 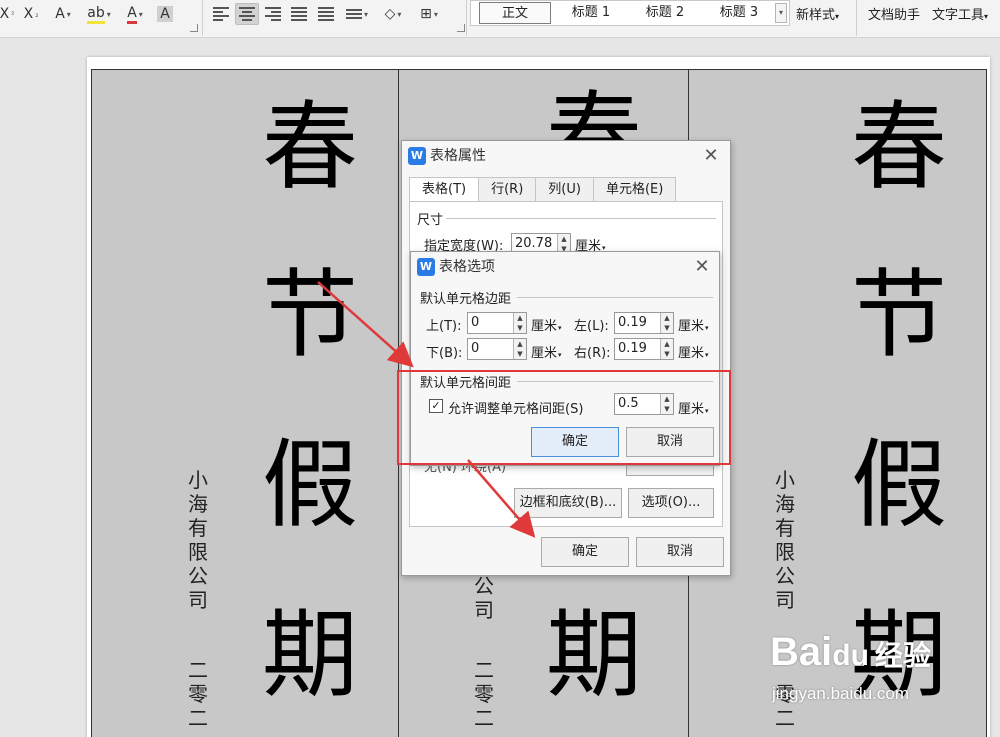 What do you see at coordinates (326, 14) in the screenshot?
I see `distributed-align-icon` at bounding box center [326, 14].